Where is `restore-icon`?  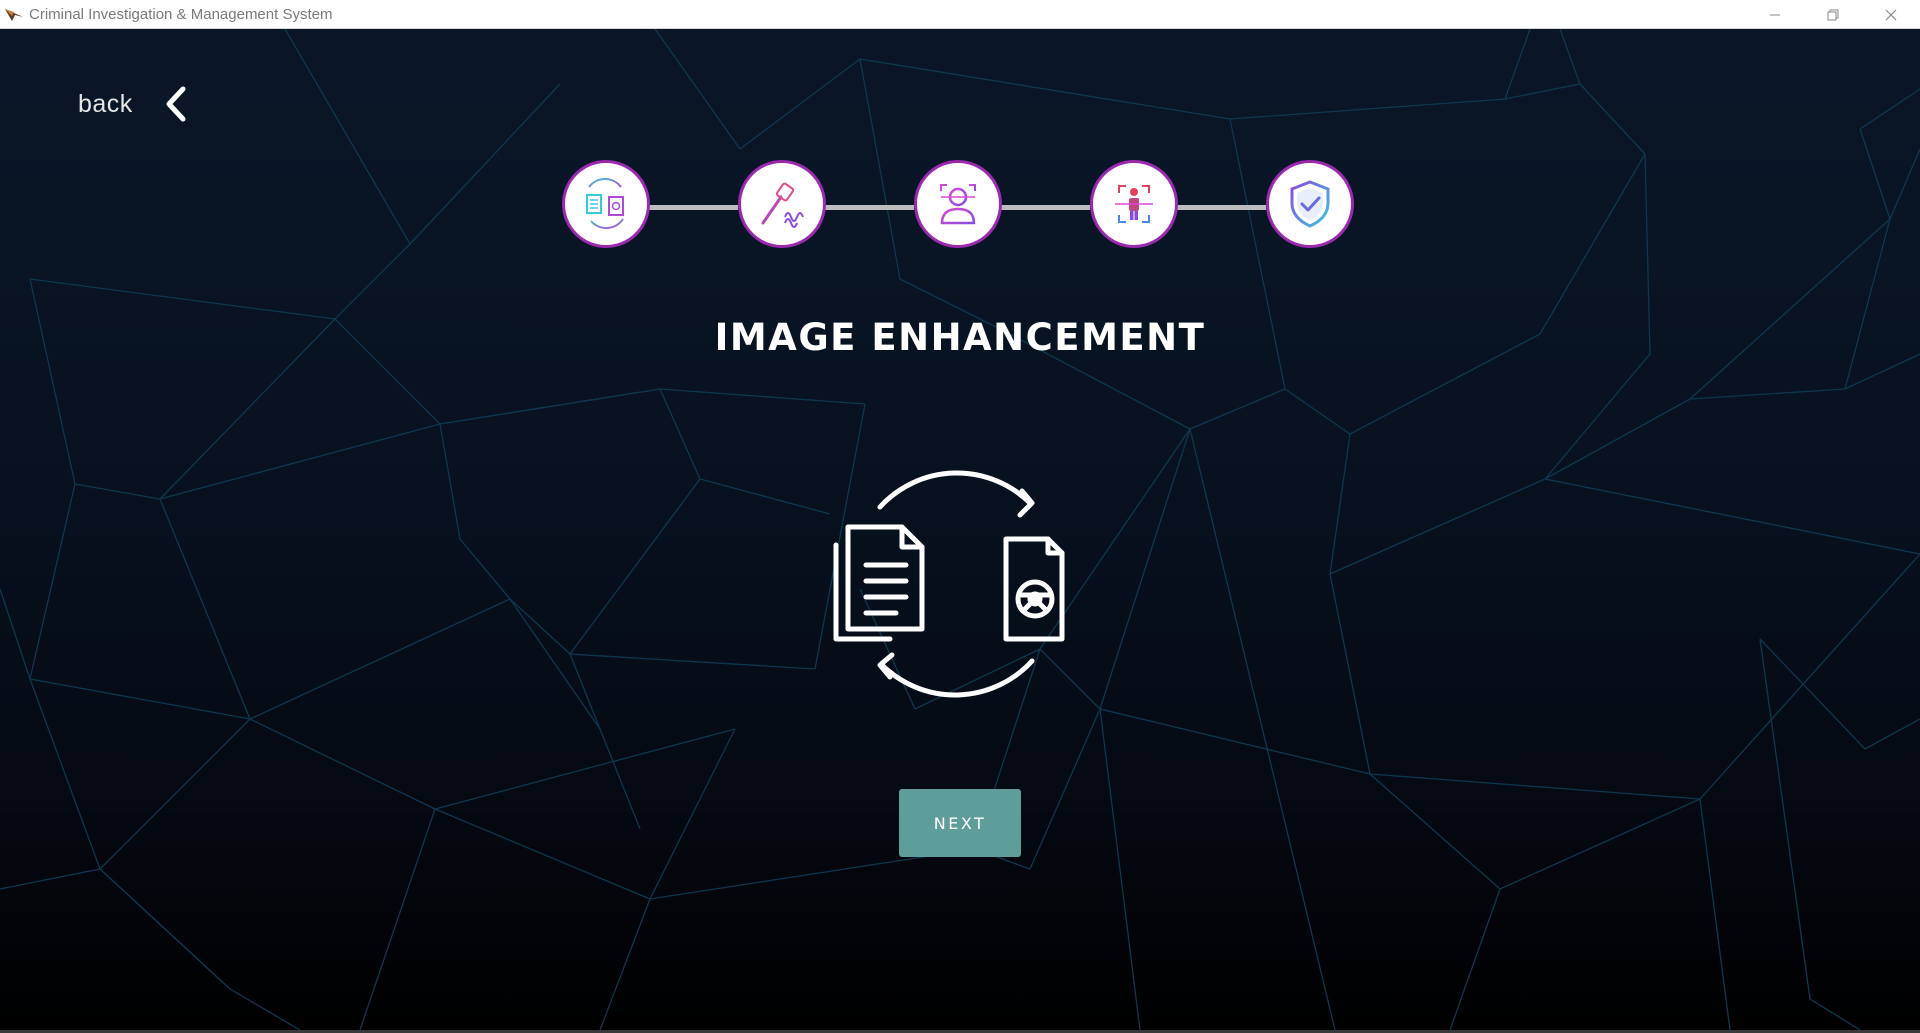 restore-icon is located at coordinates (1833, 14).